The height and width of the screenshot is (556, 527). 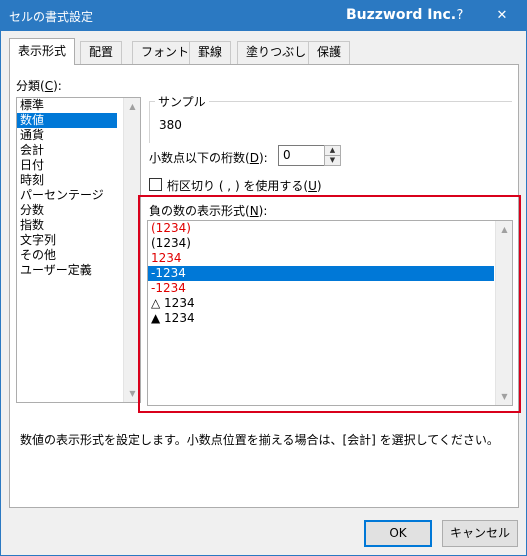 I want to click on category-item-number: 数値, so click(x=67, y=120).